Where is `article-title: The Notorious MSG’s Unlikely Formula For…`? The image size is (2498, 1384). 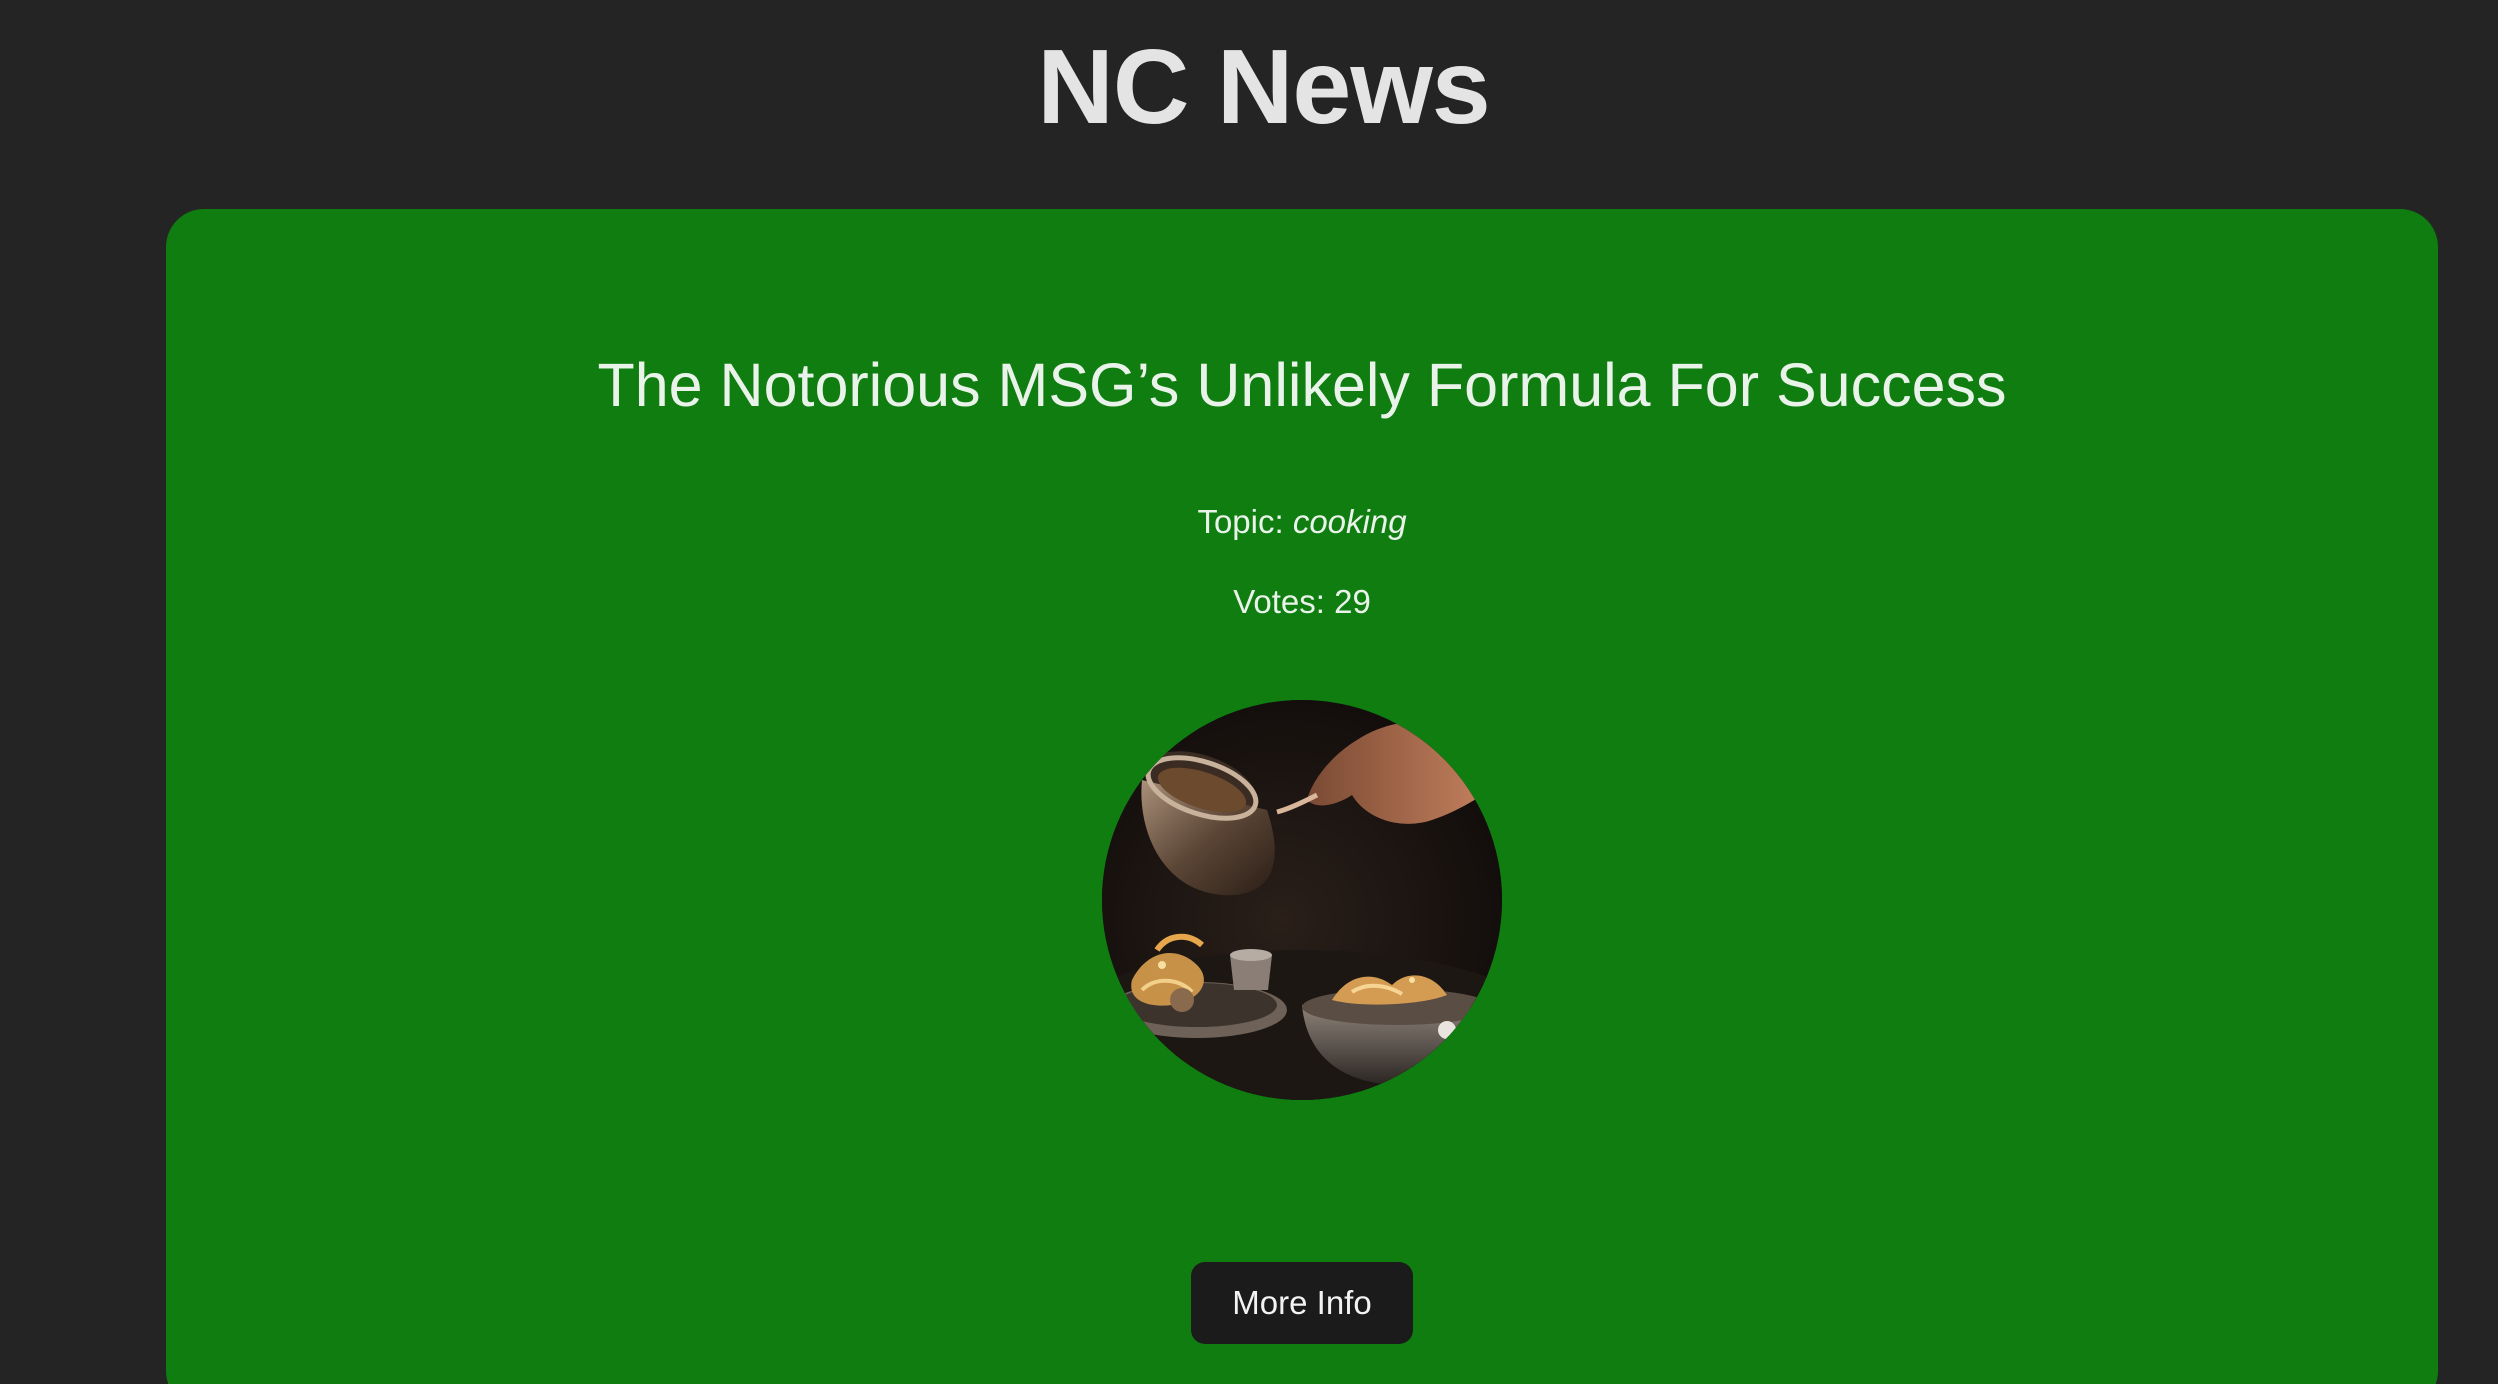
article-title: The Notorious MSG’s Unlikely Formula For… is located at coordinates (1302, 385).